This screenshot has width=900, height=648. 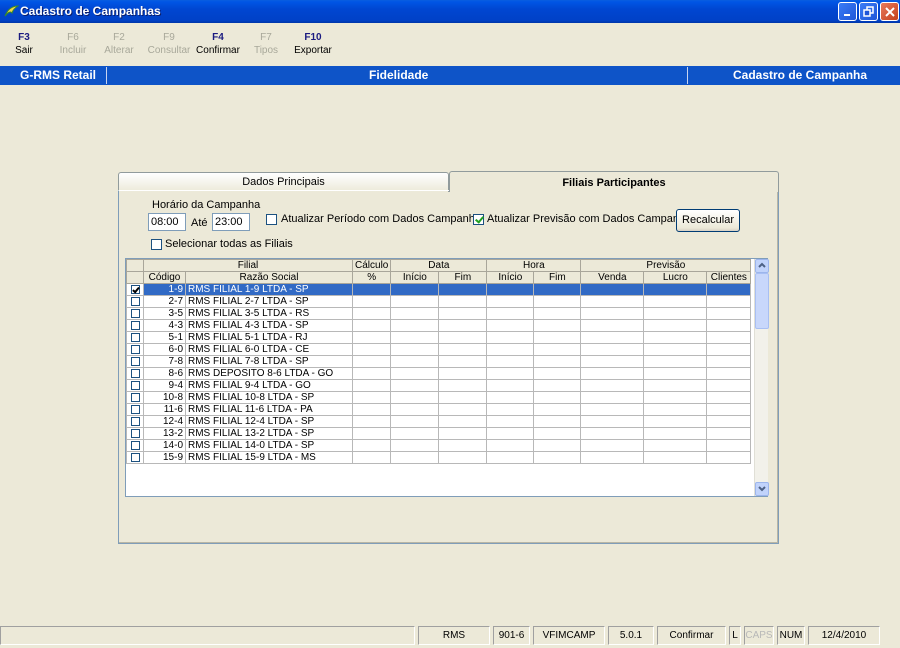 What do you see at coordinates (510, 277) in the screenshot?
I see `col-hora-inicio: Início` at bounding box center [510, 277].